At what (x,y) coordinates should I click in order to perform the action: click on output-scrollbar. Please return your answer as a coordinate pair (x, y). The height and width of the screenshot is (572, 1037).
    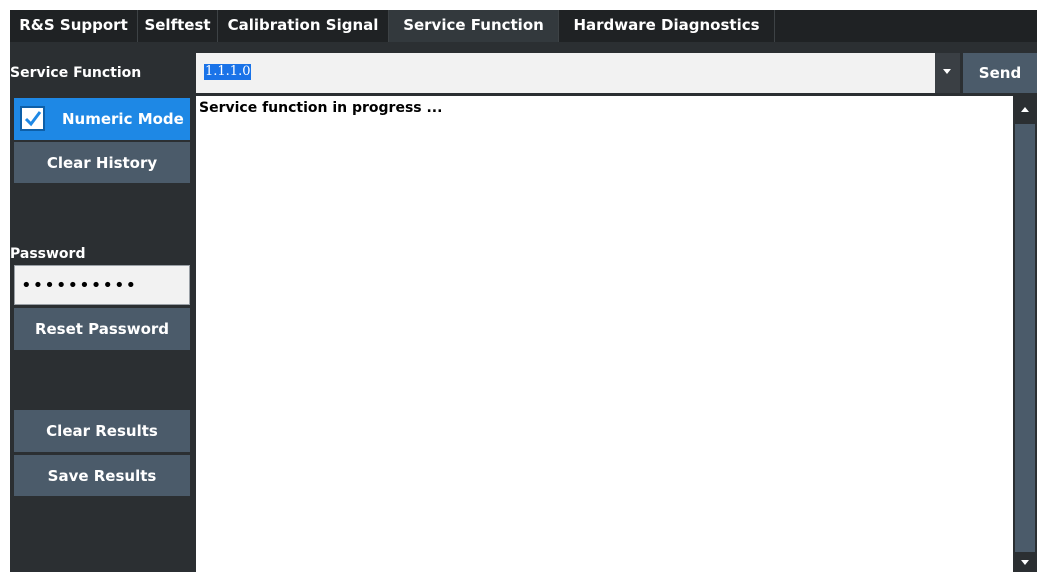
    Looking at the image, I should click on (1025, 334).